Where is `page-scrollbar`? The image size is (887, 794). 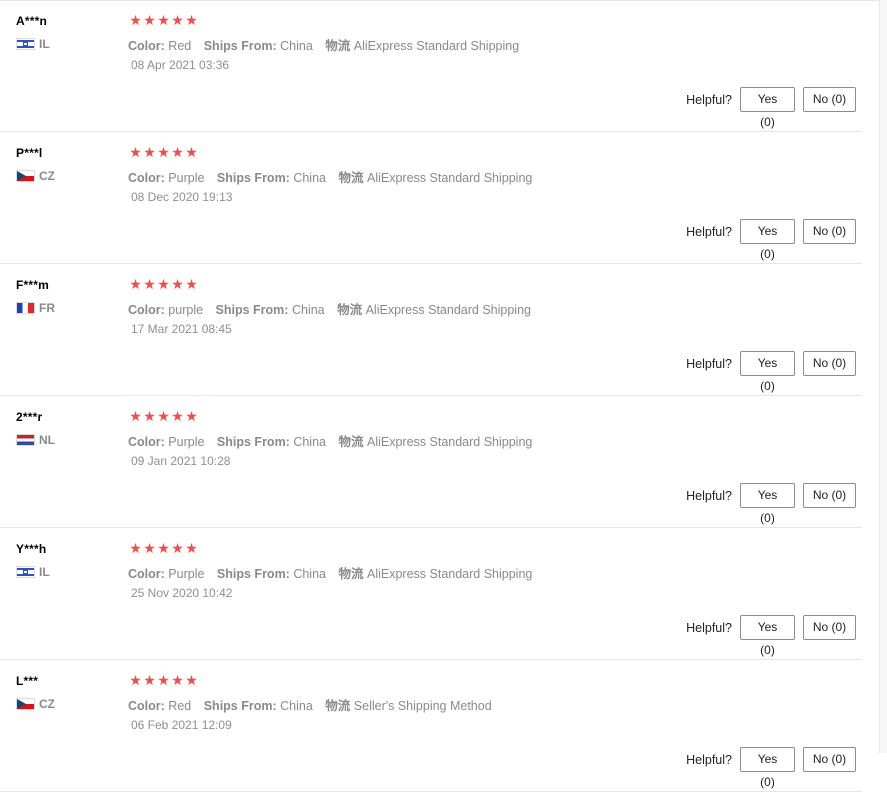 page-scrollbar is located at coordinates (883, 376).